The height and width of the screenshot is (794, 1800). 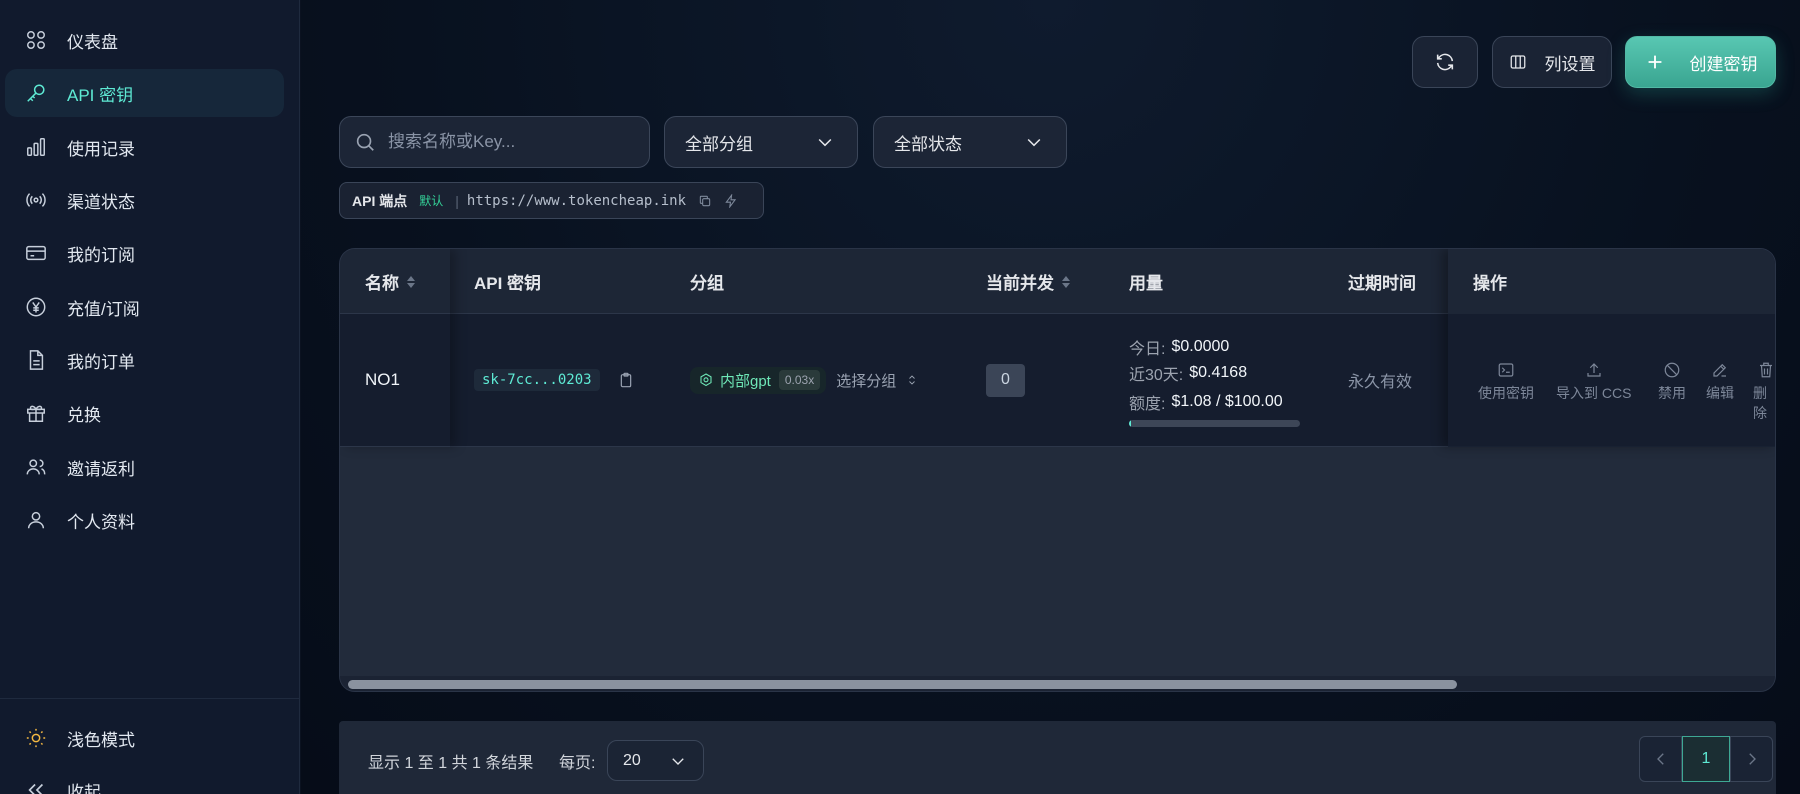 What do you see at coordinates (144, 780) in the screenshot?
I see `collapse-sidebar-button: 收起` at bounding box center [144, 780].